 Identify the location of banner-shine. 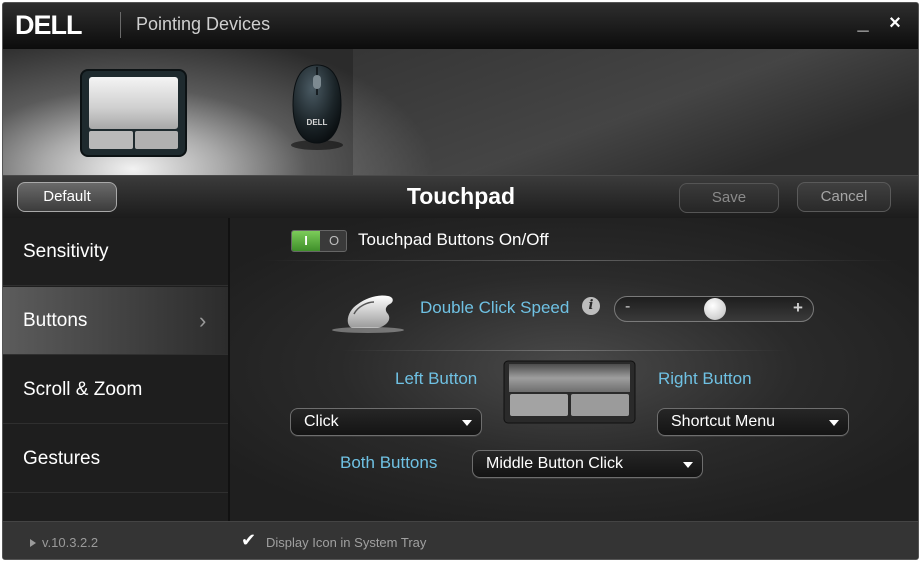
(635, 112).